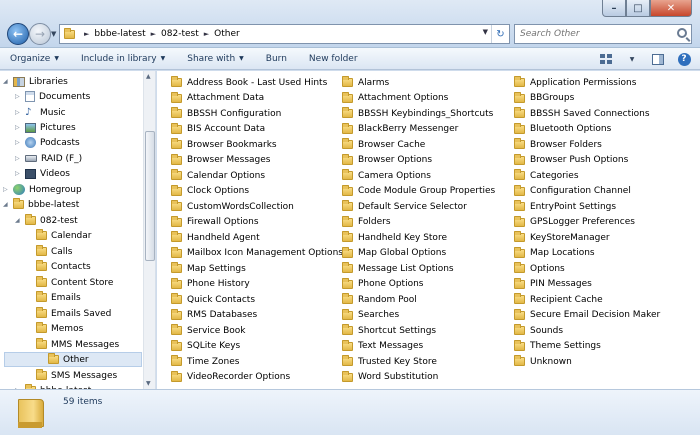  What do you see at coordinates (52, 96) in the screenshot?
I see `sidebar-item: ▷ Documents` at bounding box center [52, 96].